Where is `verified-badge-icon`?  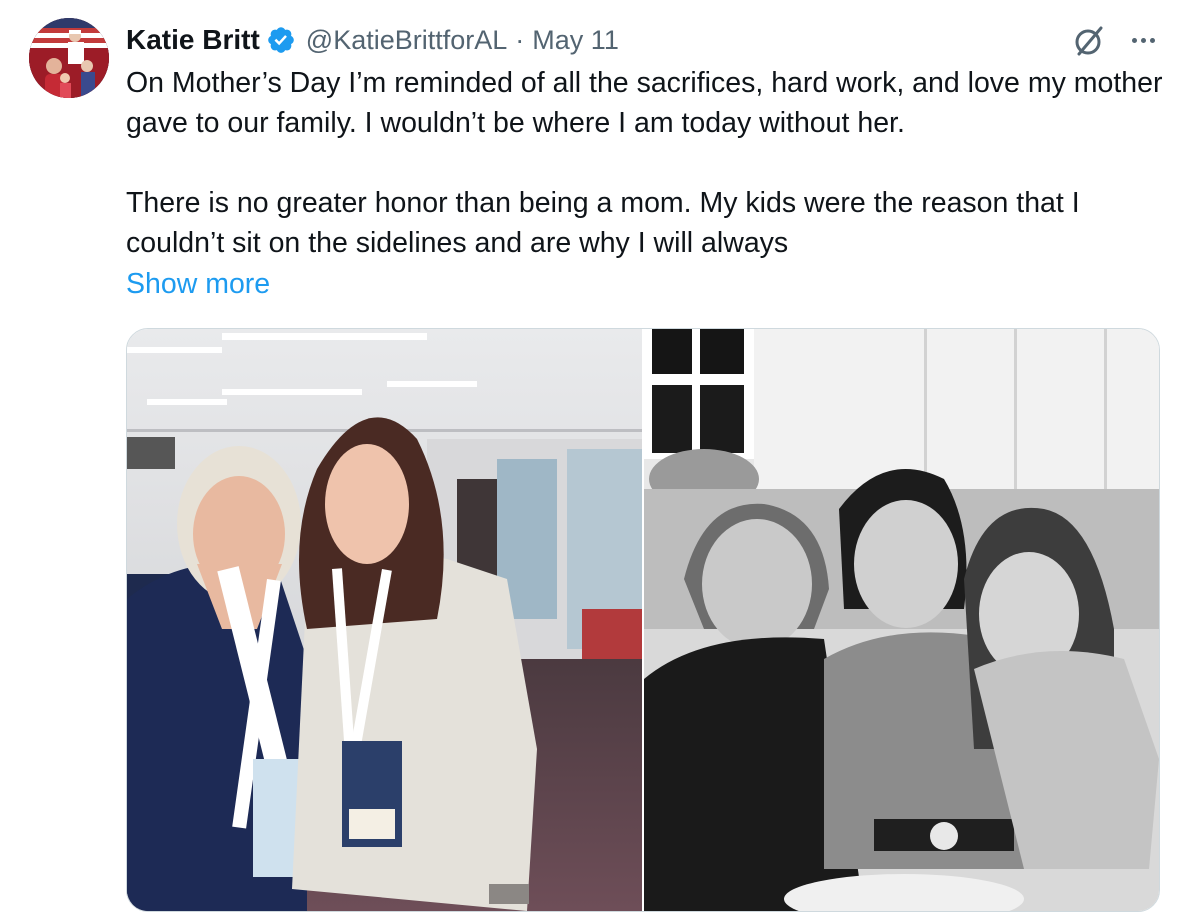
verified-badge-icon is located at coordinates (280, 40).